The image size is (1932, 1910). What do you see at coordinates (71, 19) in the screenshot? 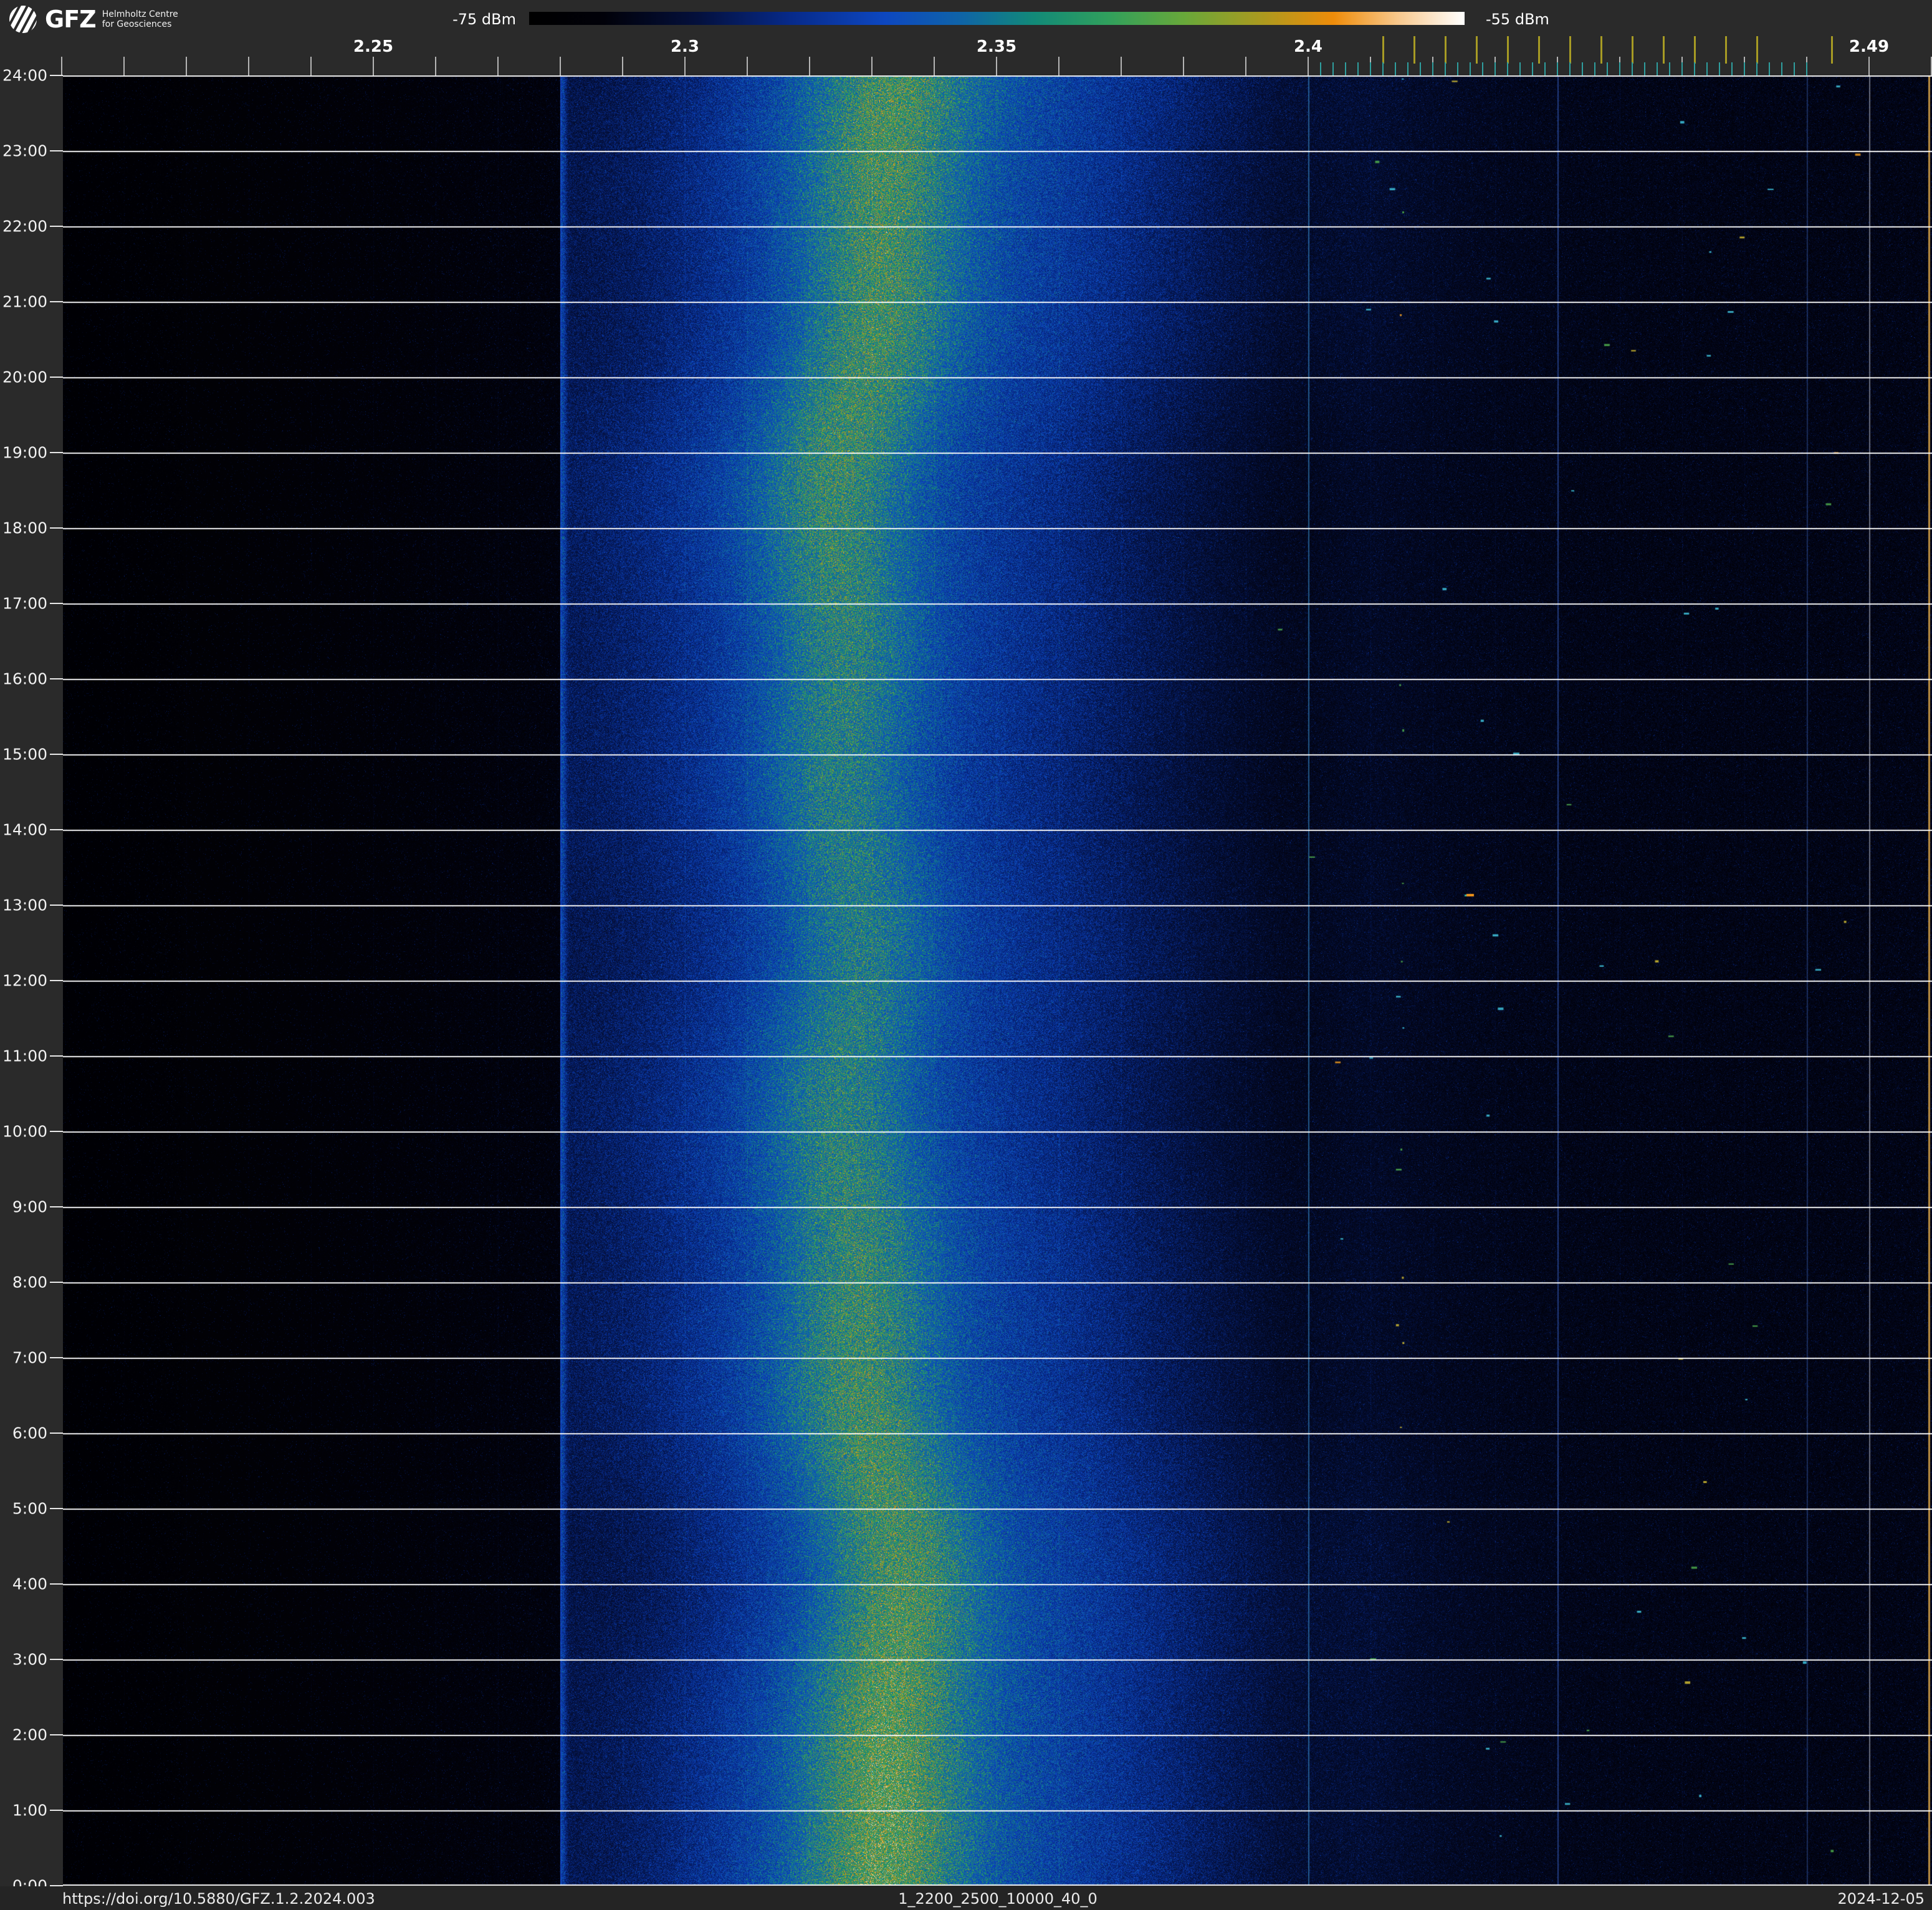
I see `brand-wordmark: GFZ` at bounding box center [71, 19].